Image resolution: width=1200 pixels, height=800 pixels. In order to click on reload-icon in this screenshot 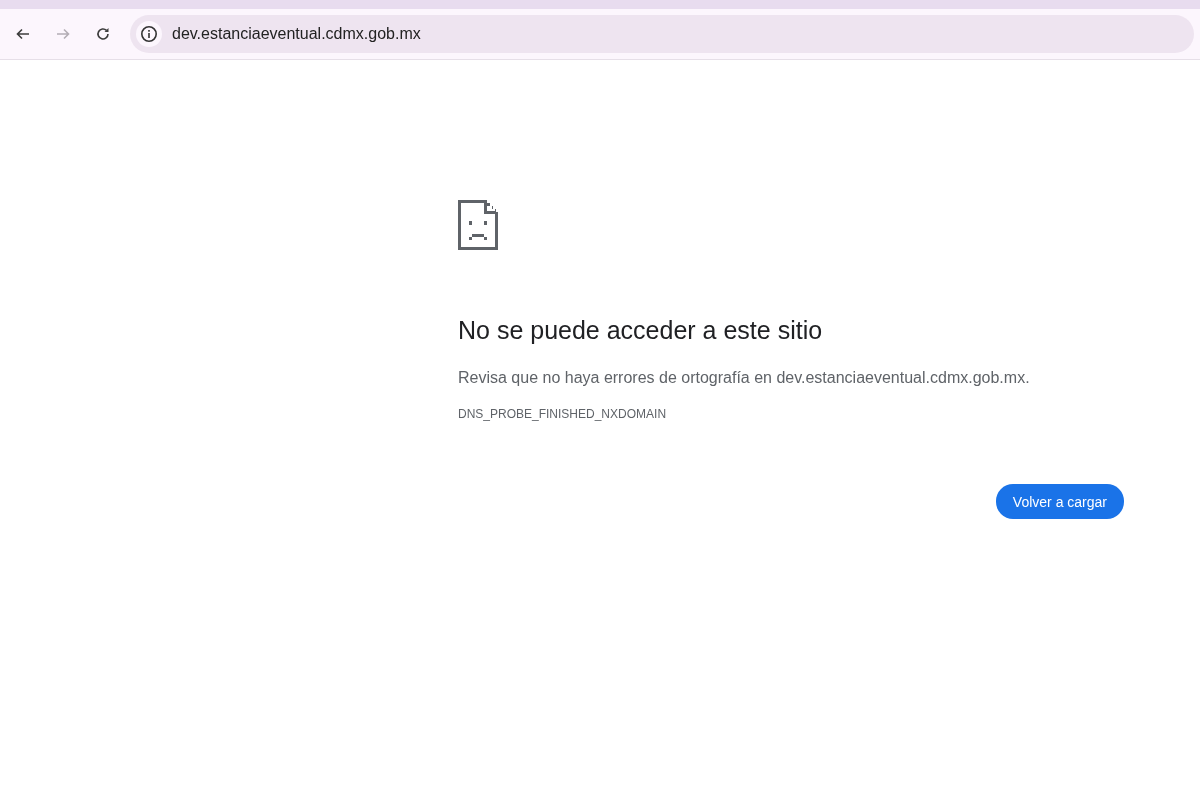, I will do `click(103, 34)`.